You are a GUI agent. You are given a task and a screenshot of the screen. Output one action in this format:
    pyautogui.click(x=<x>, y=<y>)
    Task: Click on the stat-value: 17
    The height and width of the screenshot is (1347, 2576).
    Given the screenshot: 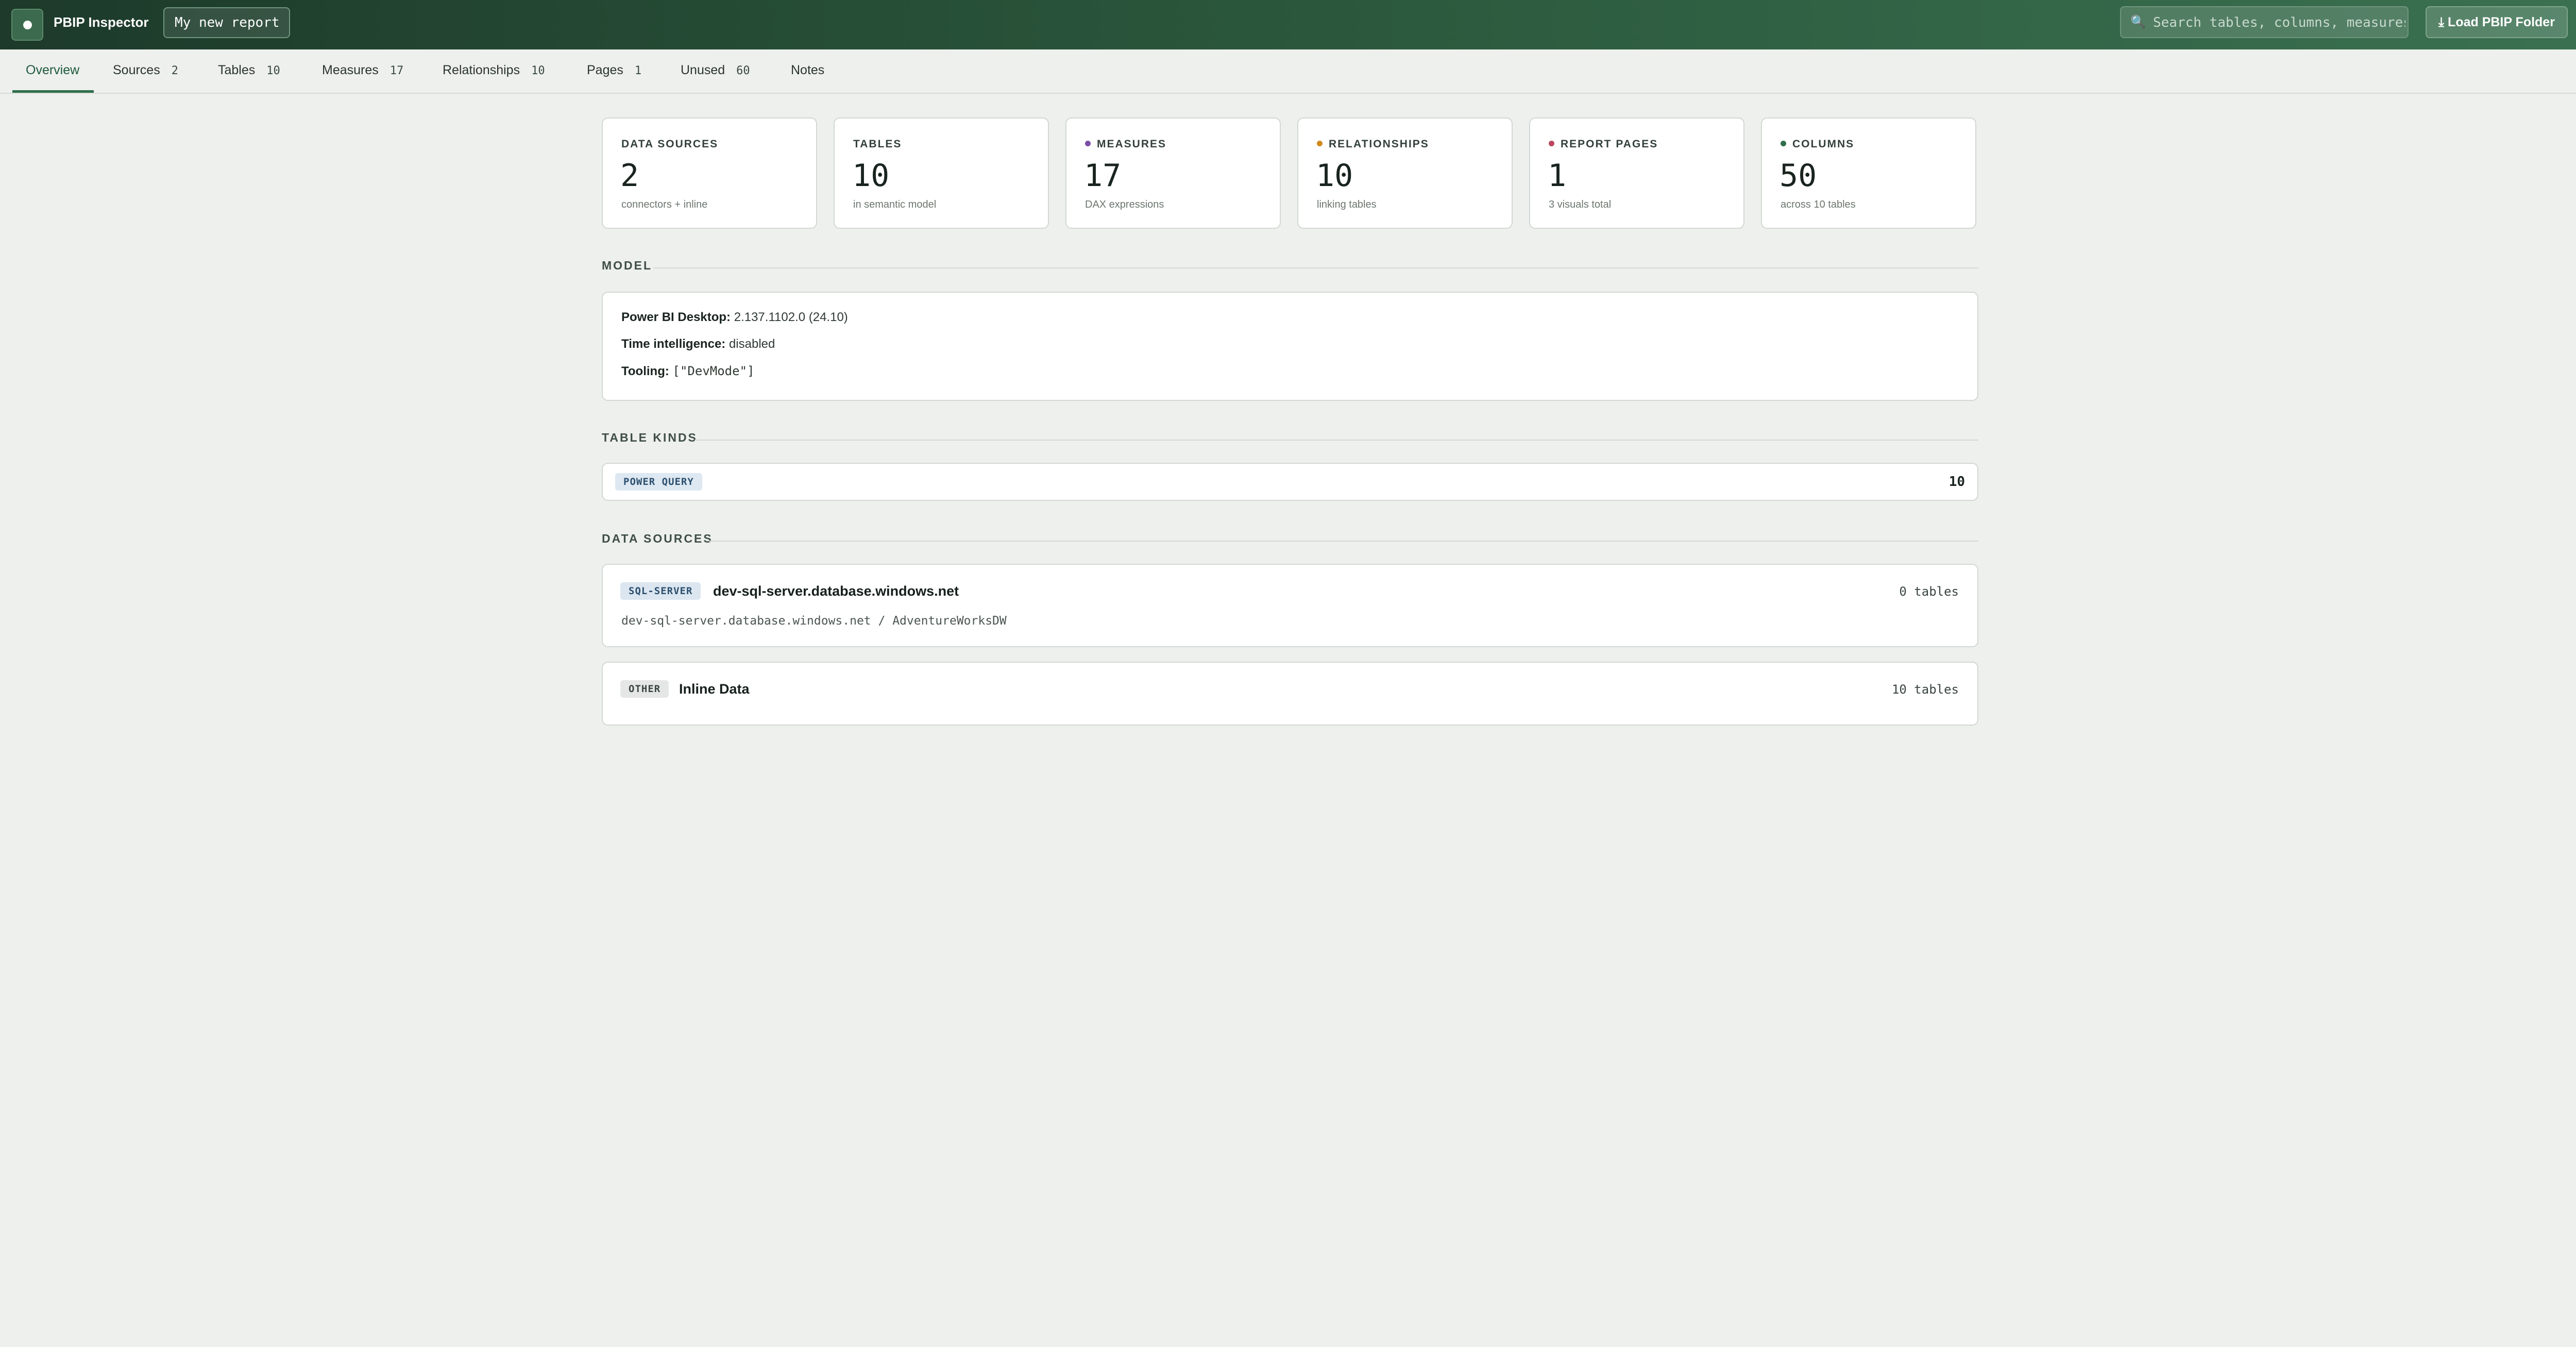 What is the action you would take?
    pyautogui.click(x=1103, y=176)
    